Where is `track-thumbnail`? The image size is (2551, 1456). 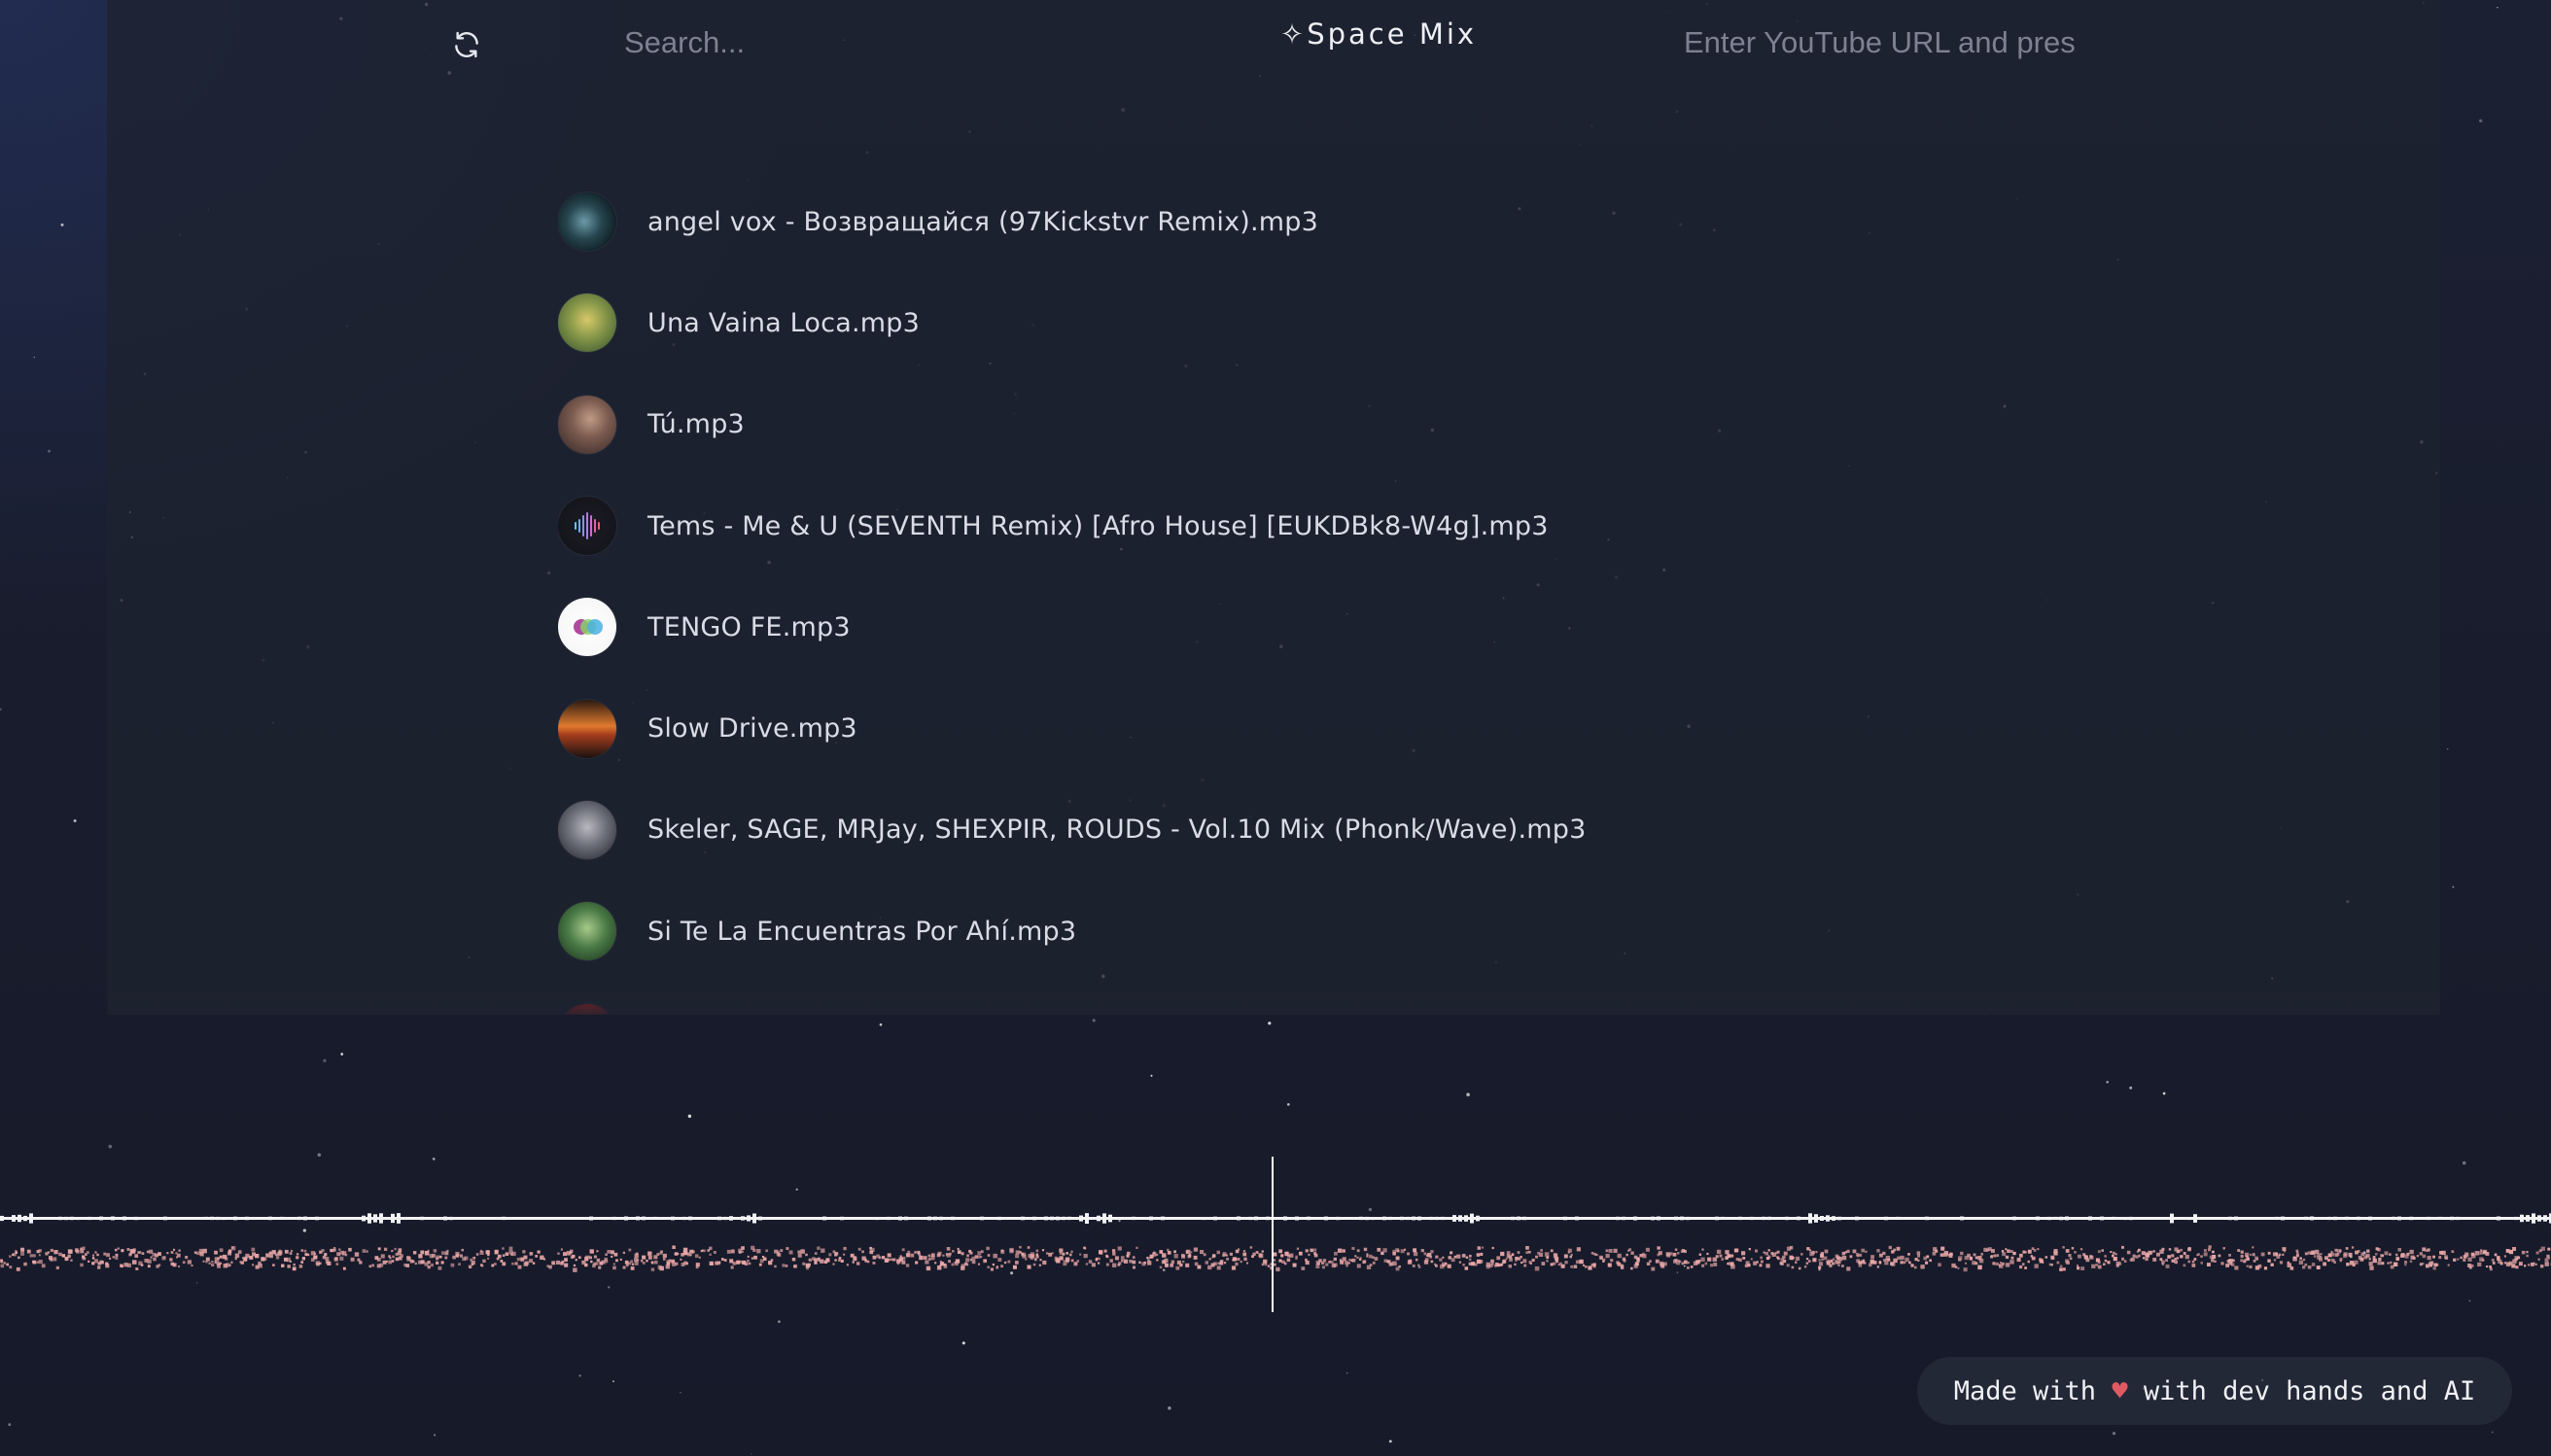
track-thumbnail is located at coordinates (587, 323).